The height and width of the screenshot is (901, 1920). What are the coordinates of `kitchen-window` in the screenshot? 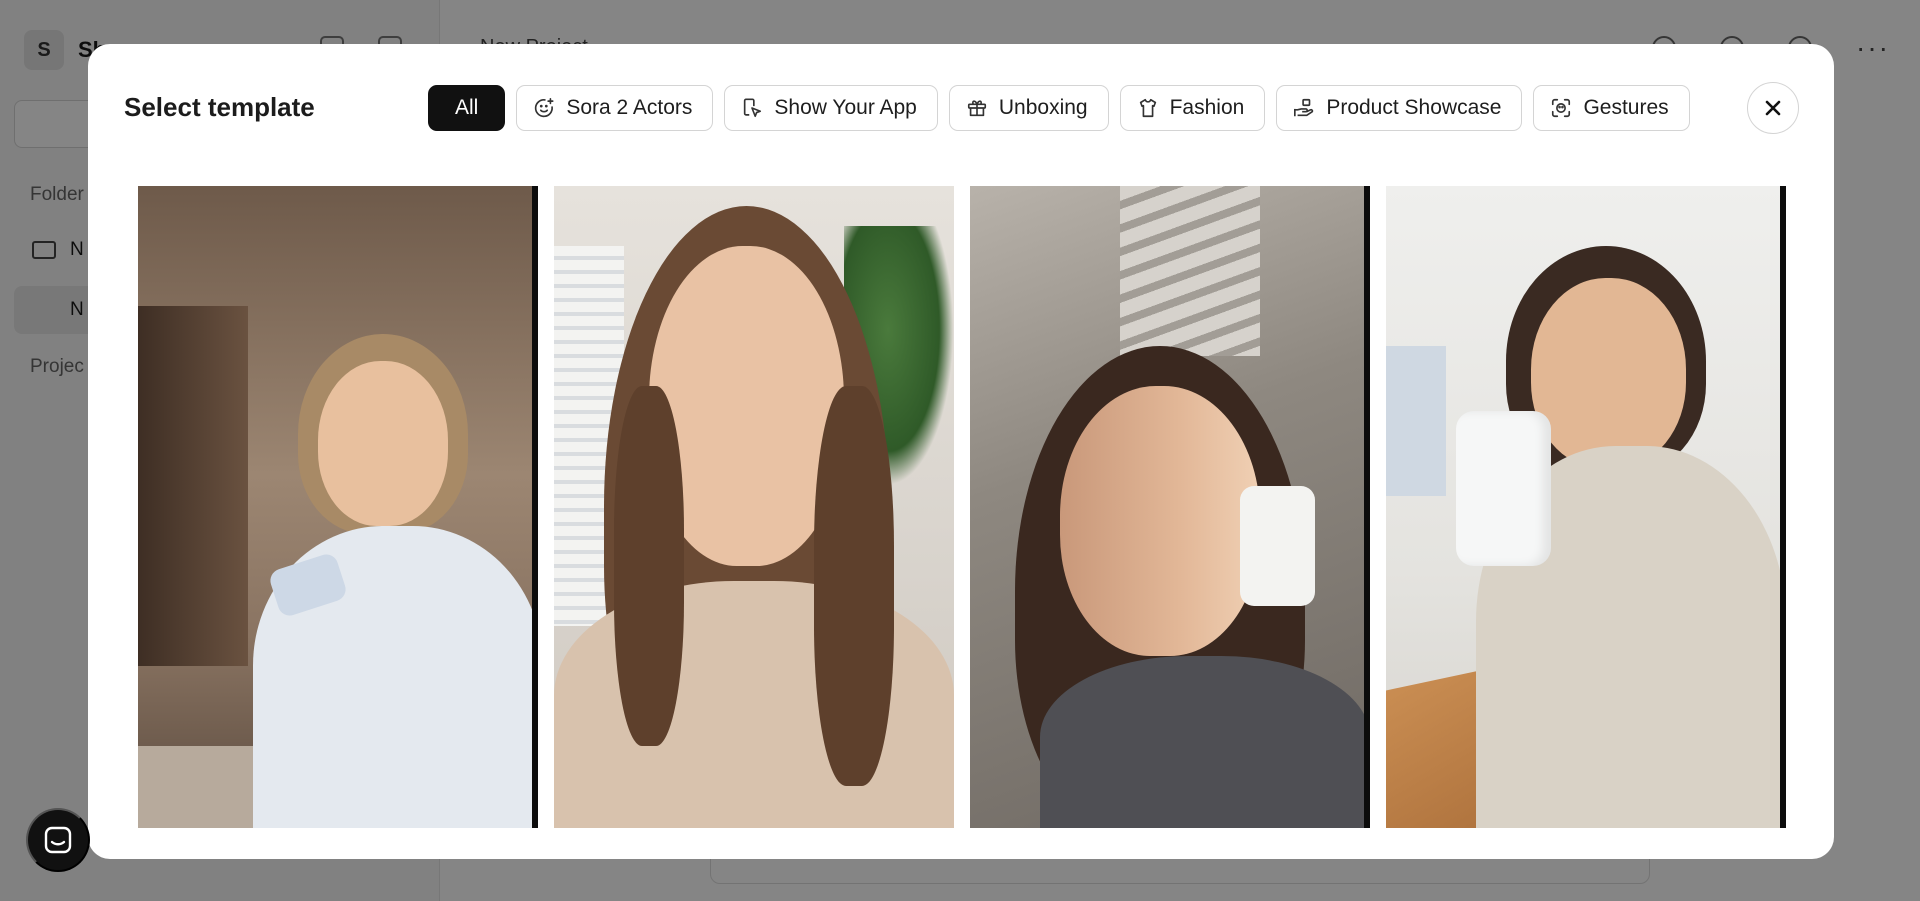 It's located at (1416, 421).